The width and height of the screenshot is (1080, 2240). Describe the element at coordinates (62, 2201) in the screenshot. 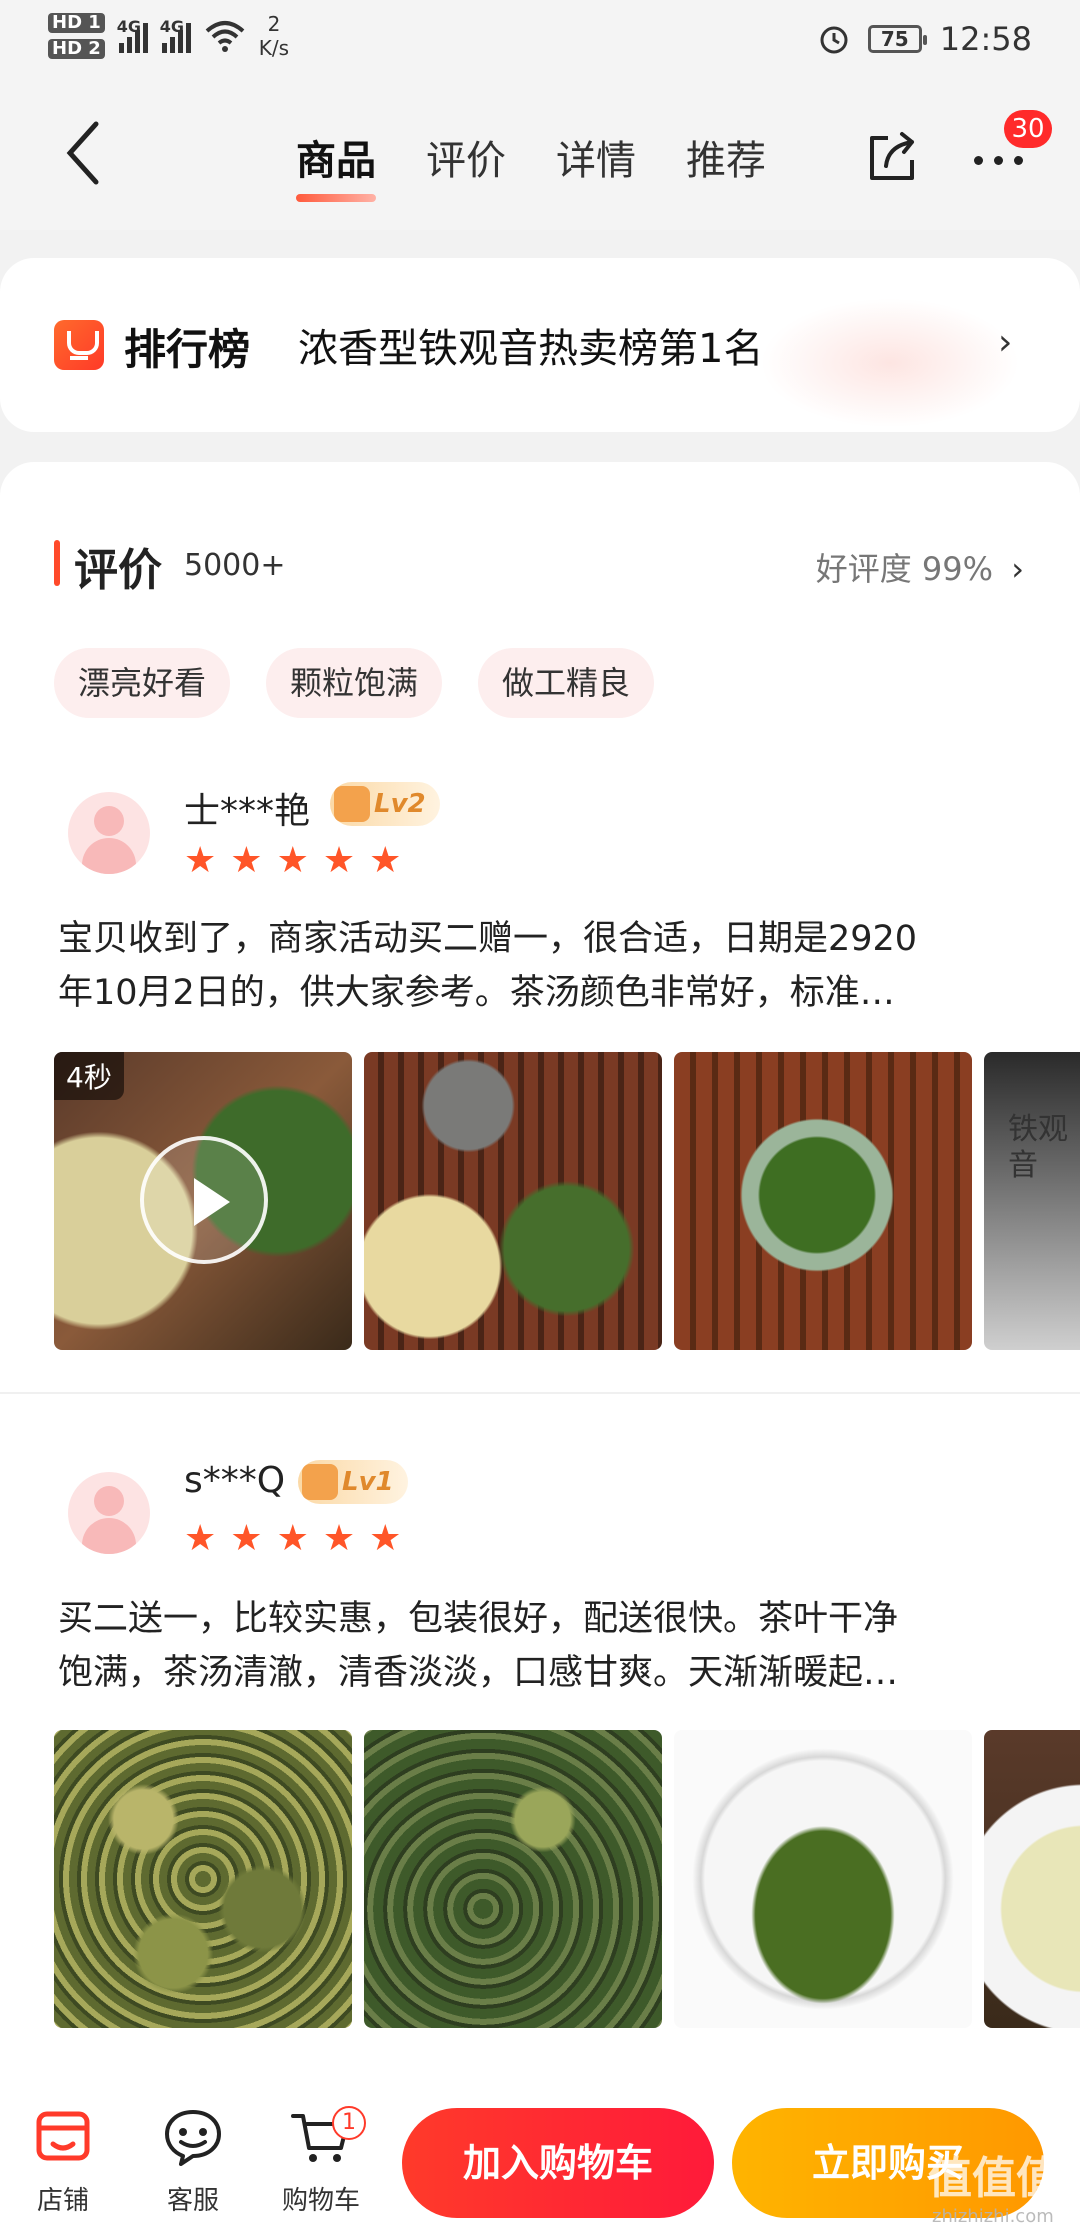

I see `shop-label: 店铺` at that location.